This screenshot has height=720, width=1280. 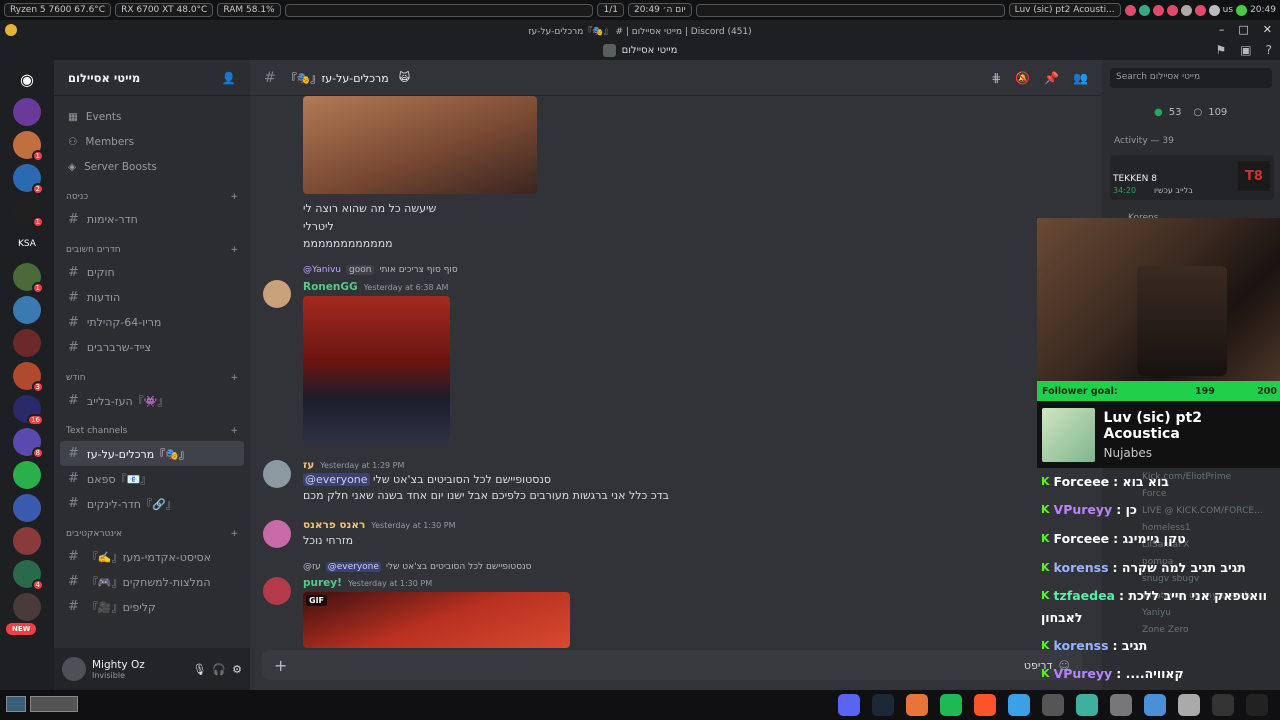 I want to click on clock: 20:49 יום ה׳, so click(x=659, y=10).